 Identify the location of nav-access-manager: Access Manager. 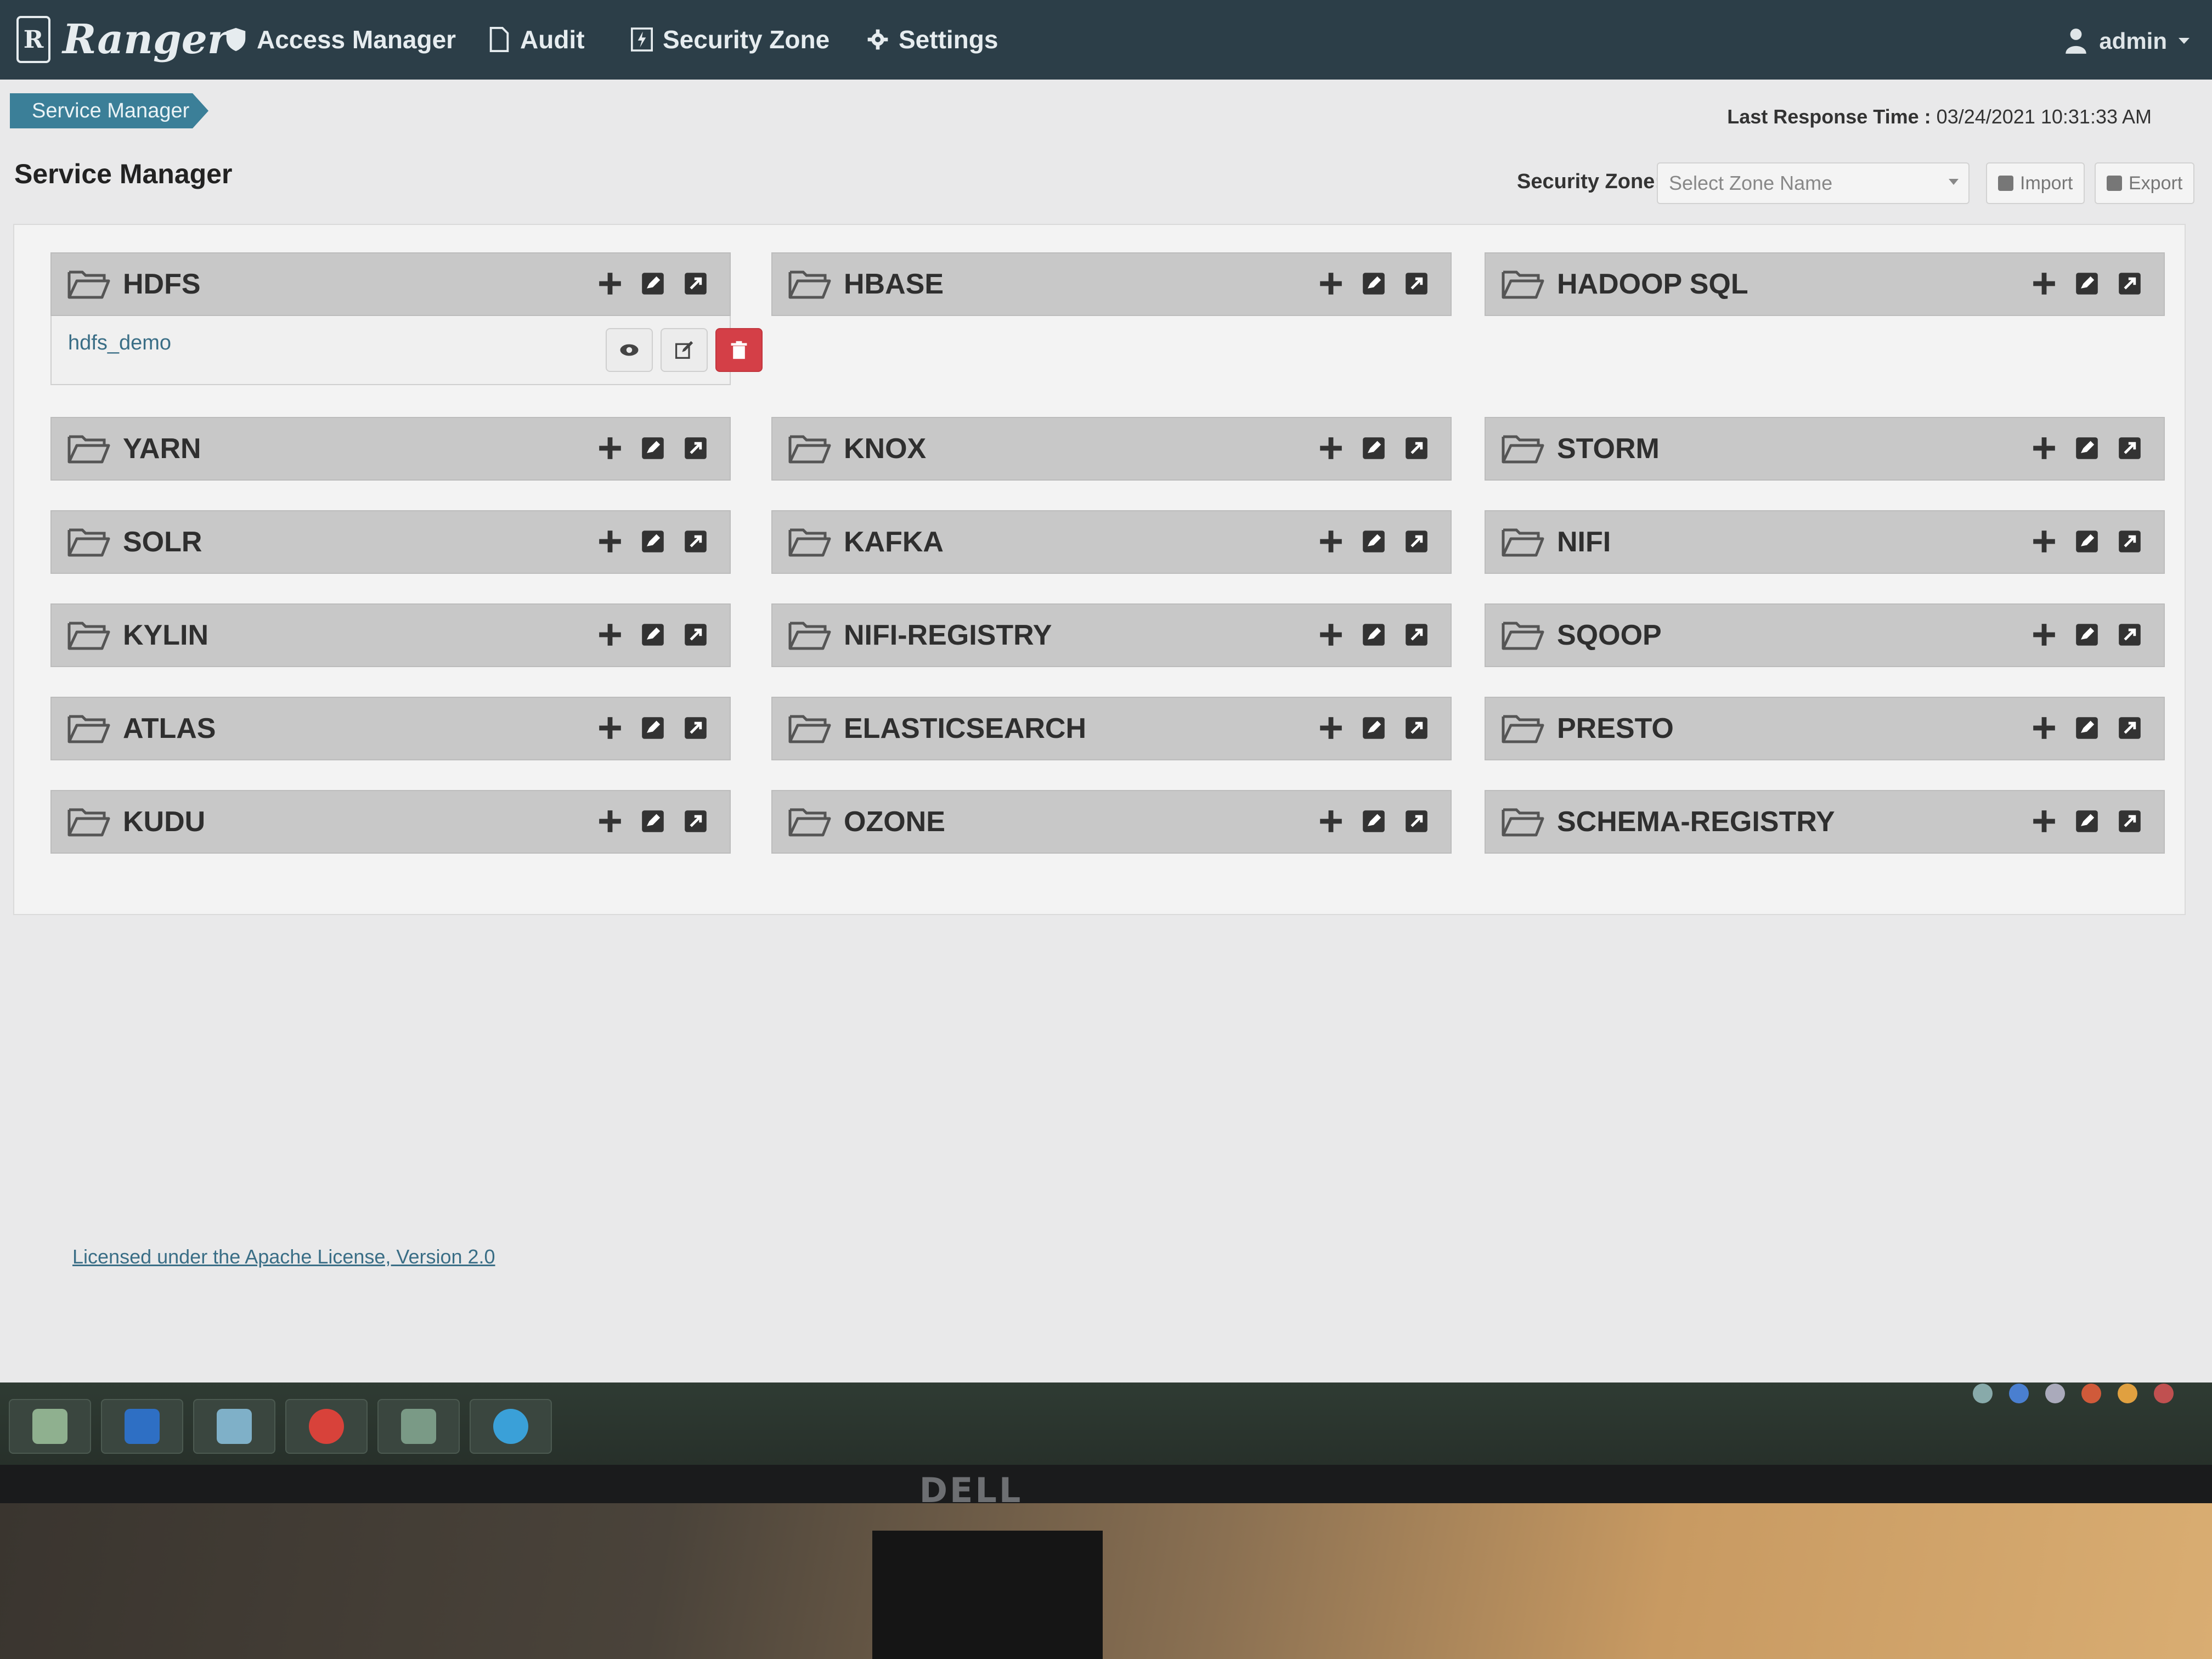
(340, 39).